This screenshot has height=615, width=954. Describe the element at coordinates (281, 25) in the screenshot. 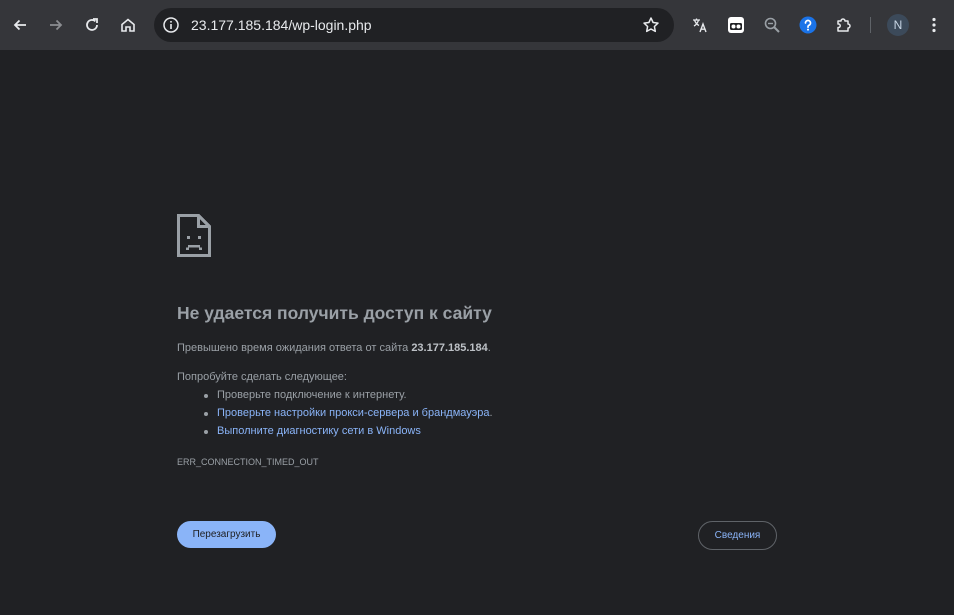

I see `url-text: 23.177.185.184/wp-login.php` at that location.